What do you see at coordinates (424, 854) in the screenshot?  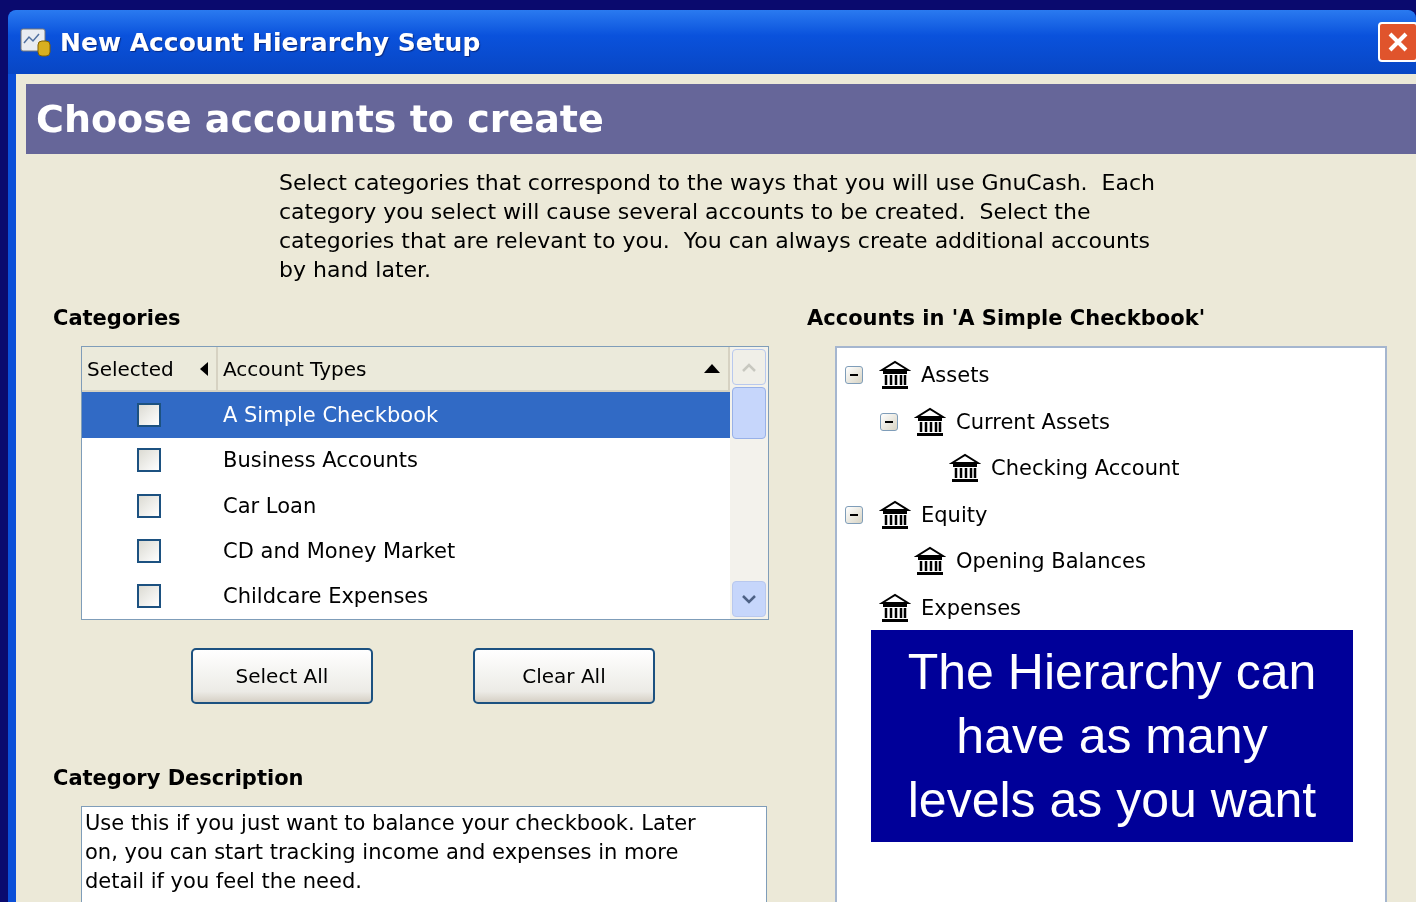 I see `description-text: Use this if you just want to balance your checkbook. Later on, you can start tracking income and expenses in more detail if you feel the need.` at bounding box center [424, 854].